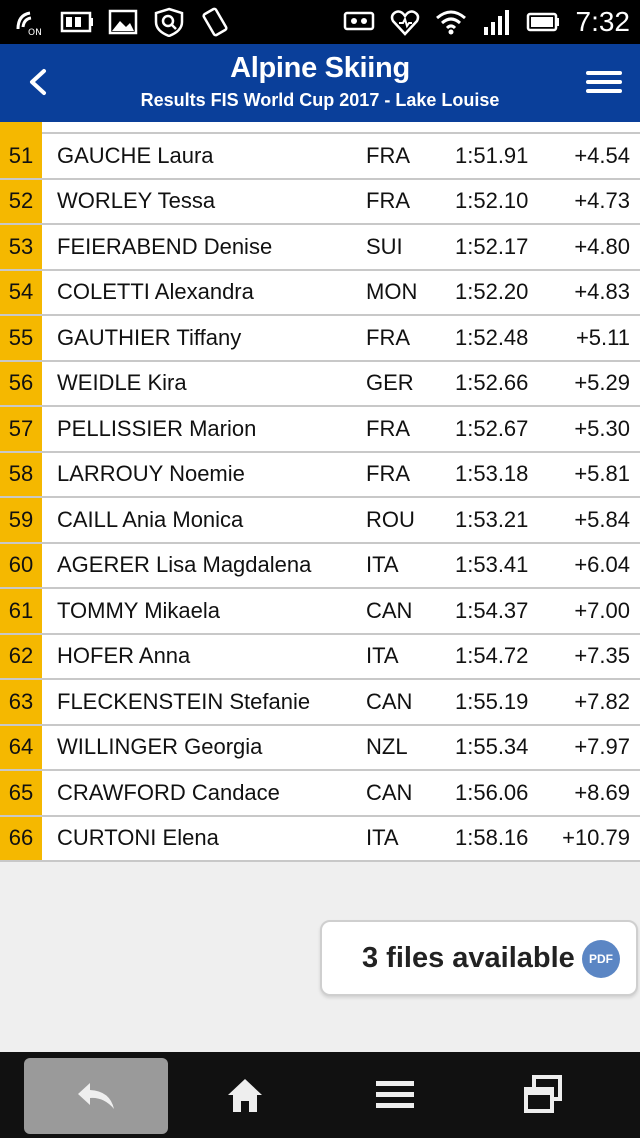 The height and width of the screenshot is (1138, 640). I want to click on rank-cell: 65, so click(21, 793).